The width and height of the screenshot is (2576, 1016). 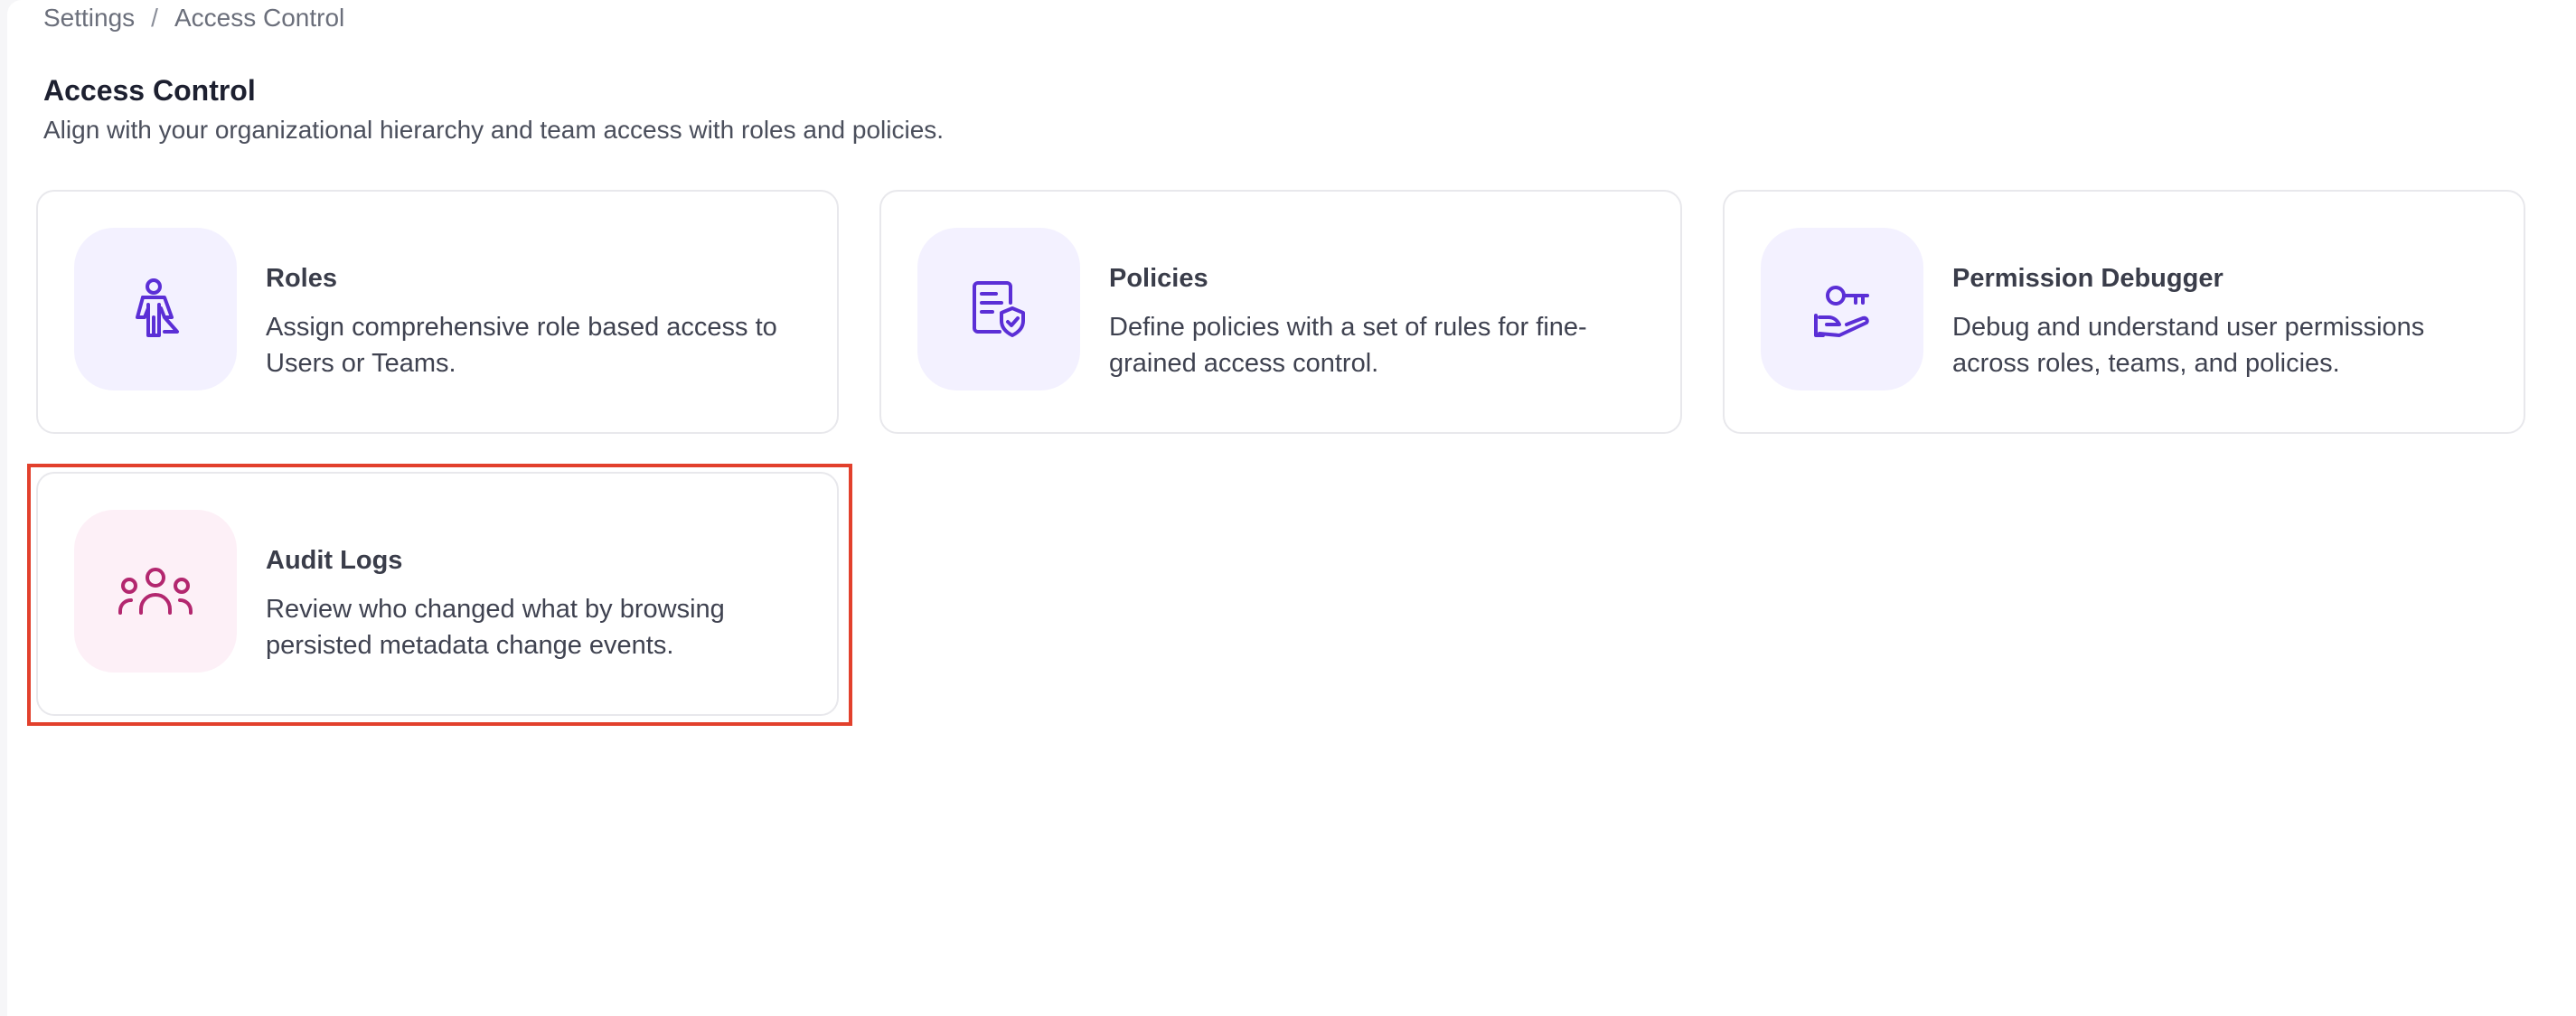 I want to click on role-person-icon, so click(x=158, y=307).